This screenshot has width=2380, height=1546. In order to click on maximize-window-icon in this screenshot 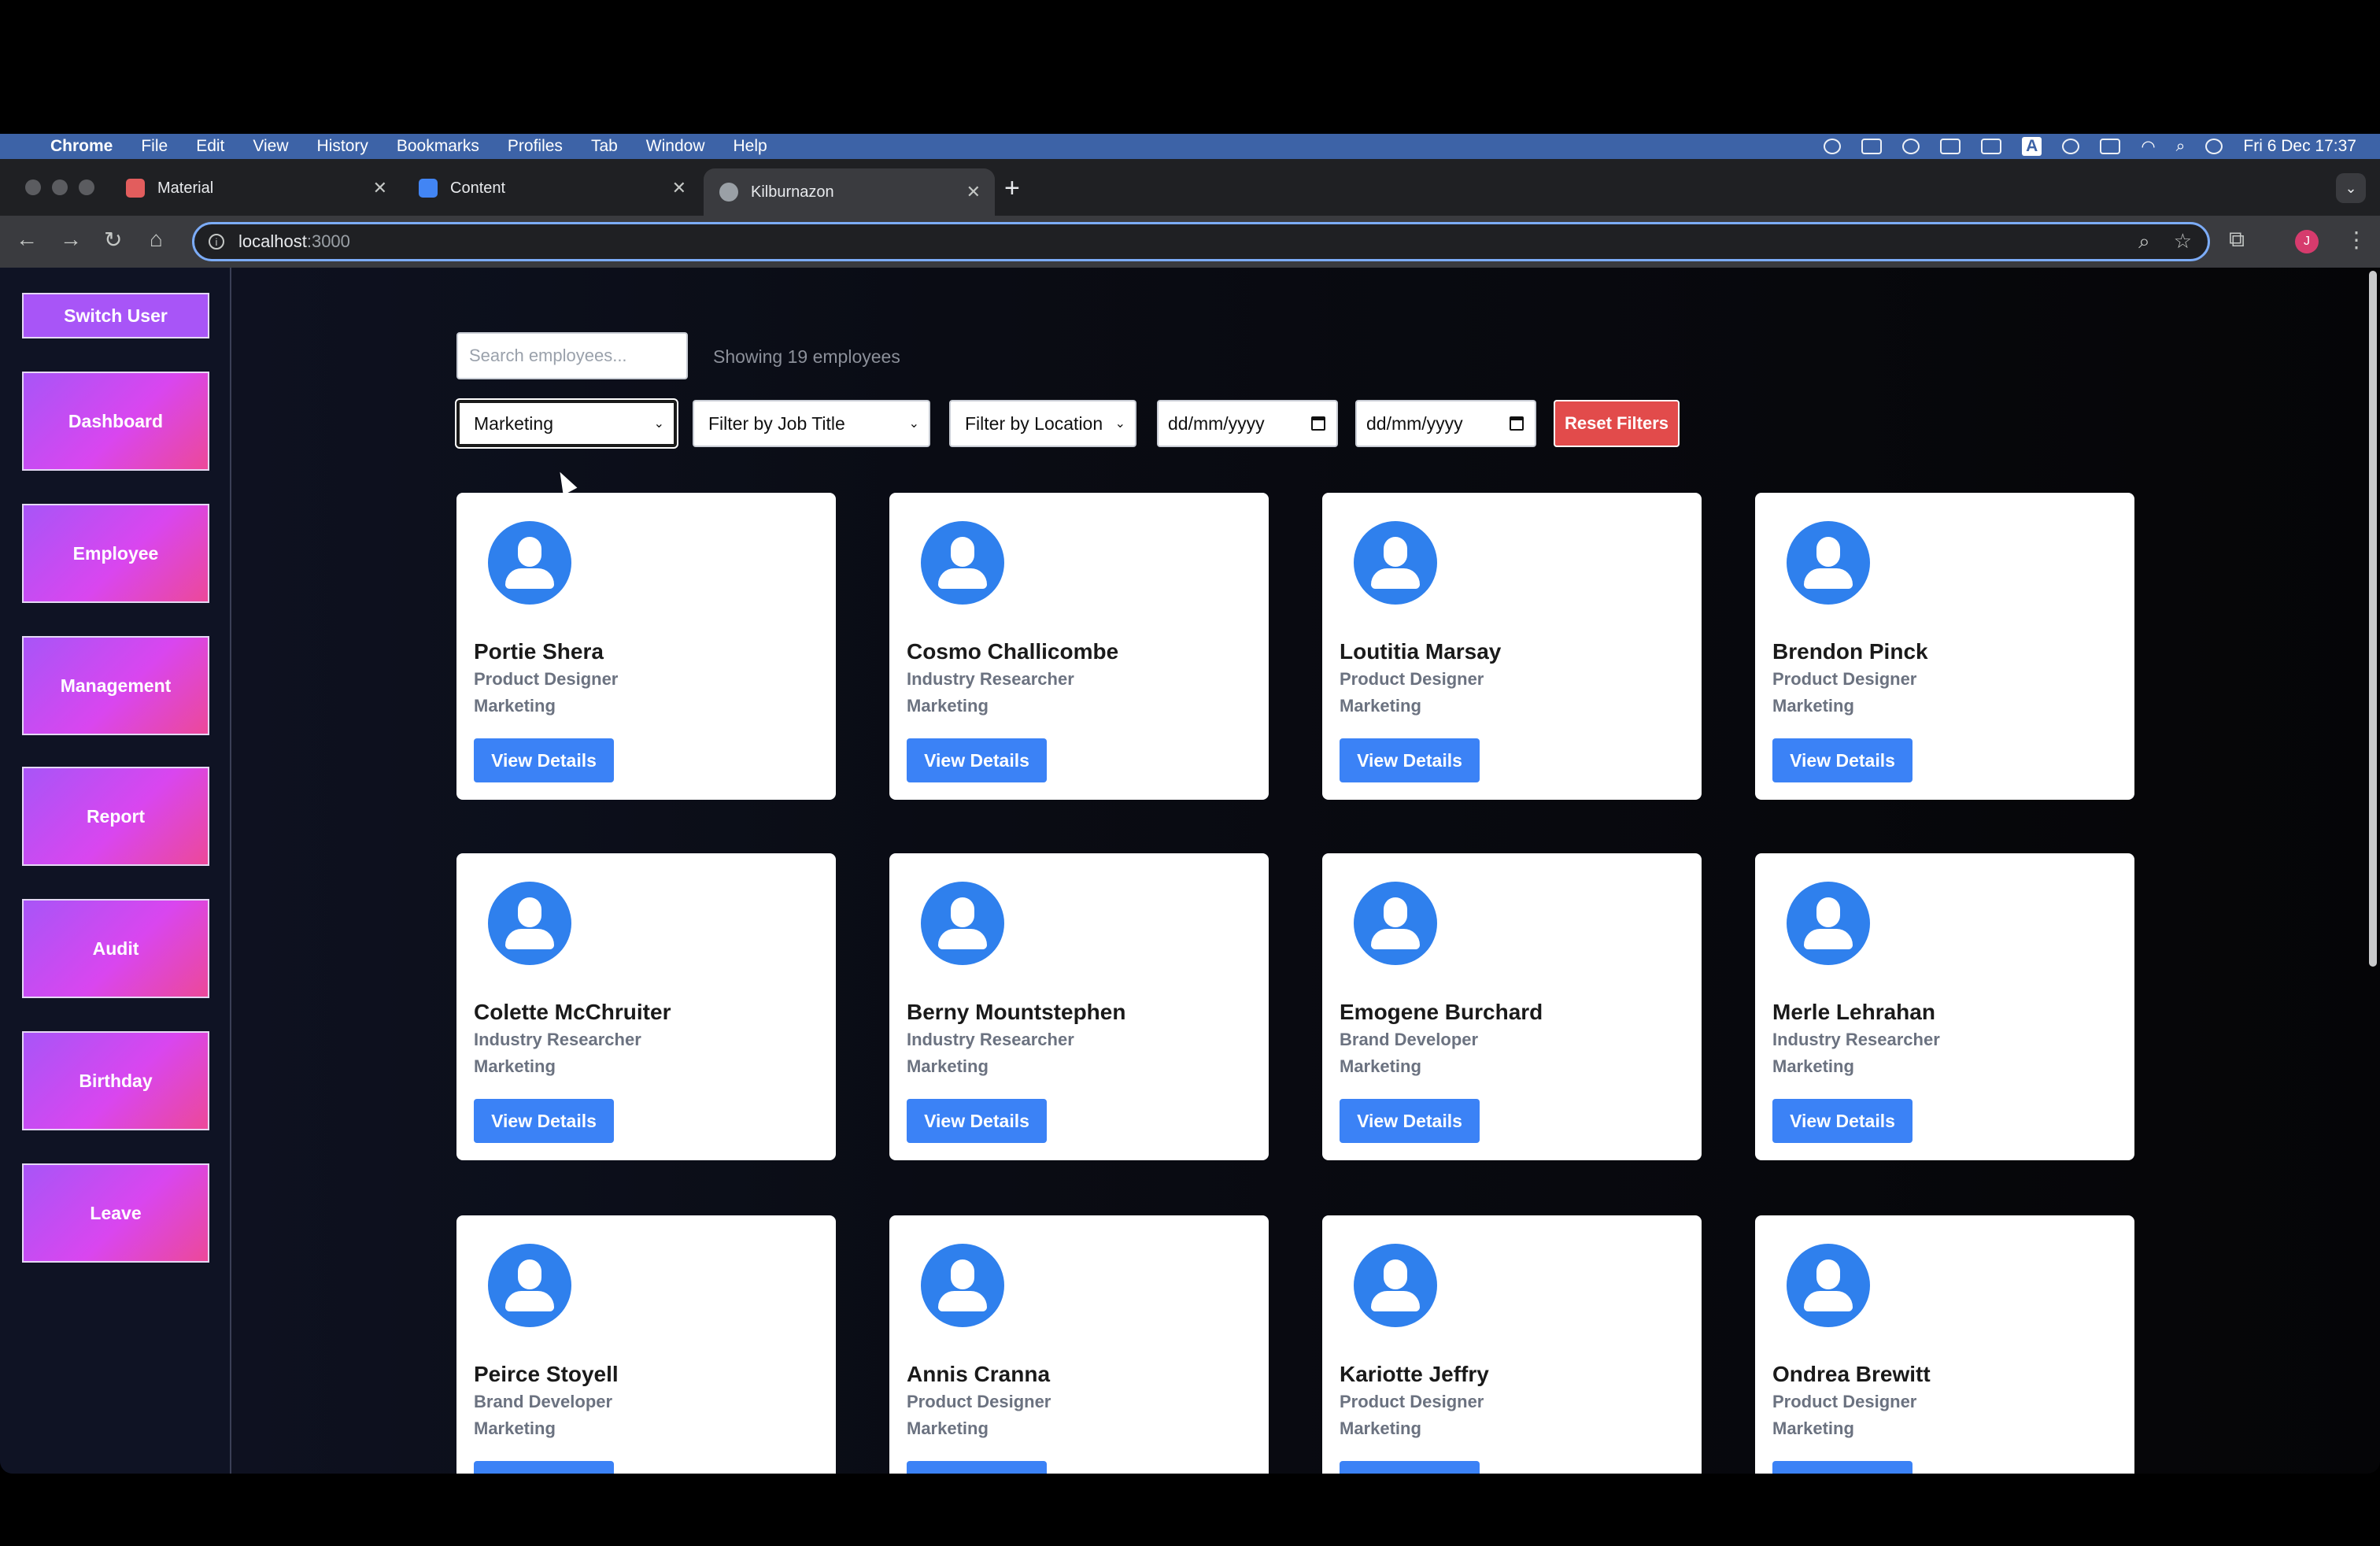, I will do `click(86, 187)`.